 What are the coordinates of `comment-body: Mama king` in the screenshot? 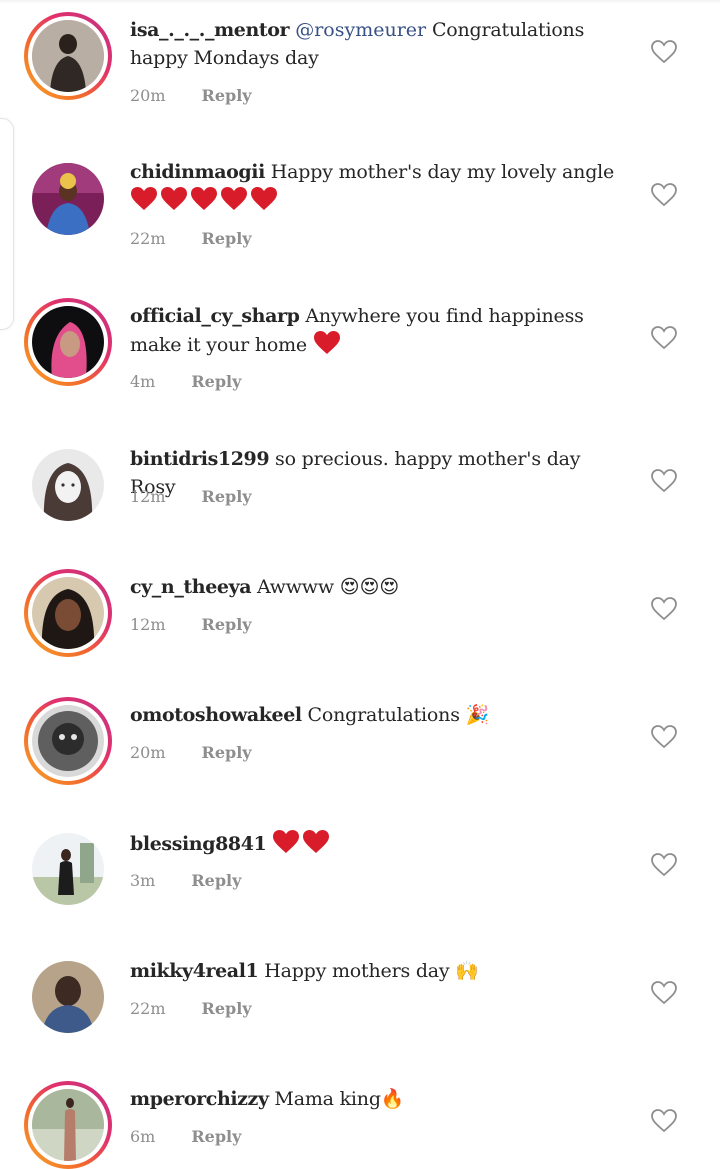 It's located at (324, 1099).